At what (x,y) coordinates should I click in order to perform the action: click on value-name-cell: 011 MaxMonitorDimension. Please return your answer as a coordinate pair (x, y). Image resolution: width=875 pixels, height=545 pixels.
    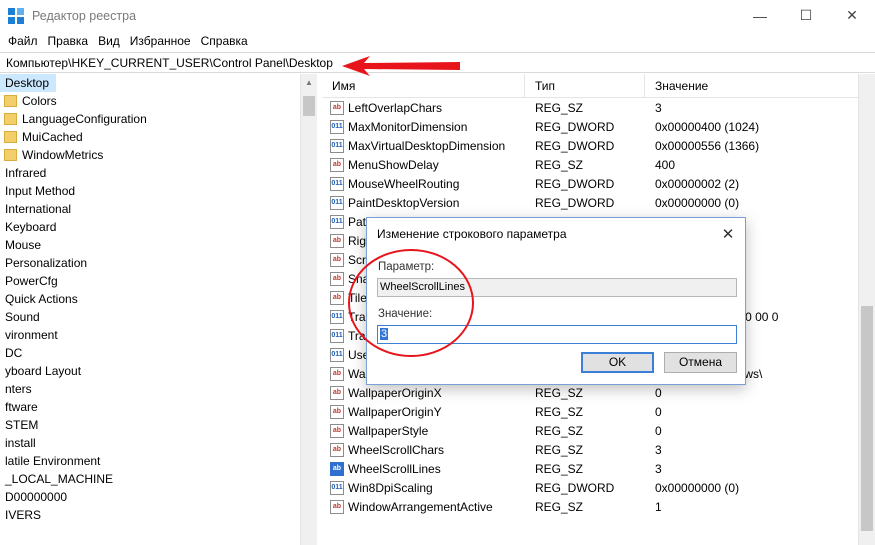
    Looking at the image, I should click on (423, 126).